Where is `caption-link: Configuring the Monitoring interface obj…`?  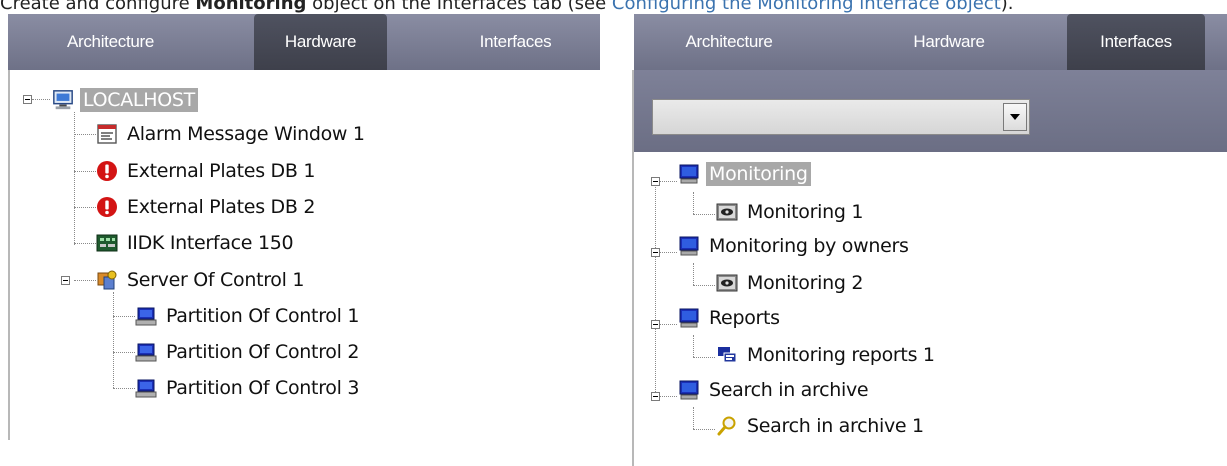
caption-link: Configuring the Monitoring interface obj… is located at coordinates (806, 7).